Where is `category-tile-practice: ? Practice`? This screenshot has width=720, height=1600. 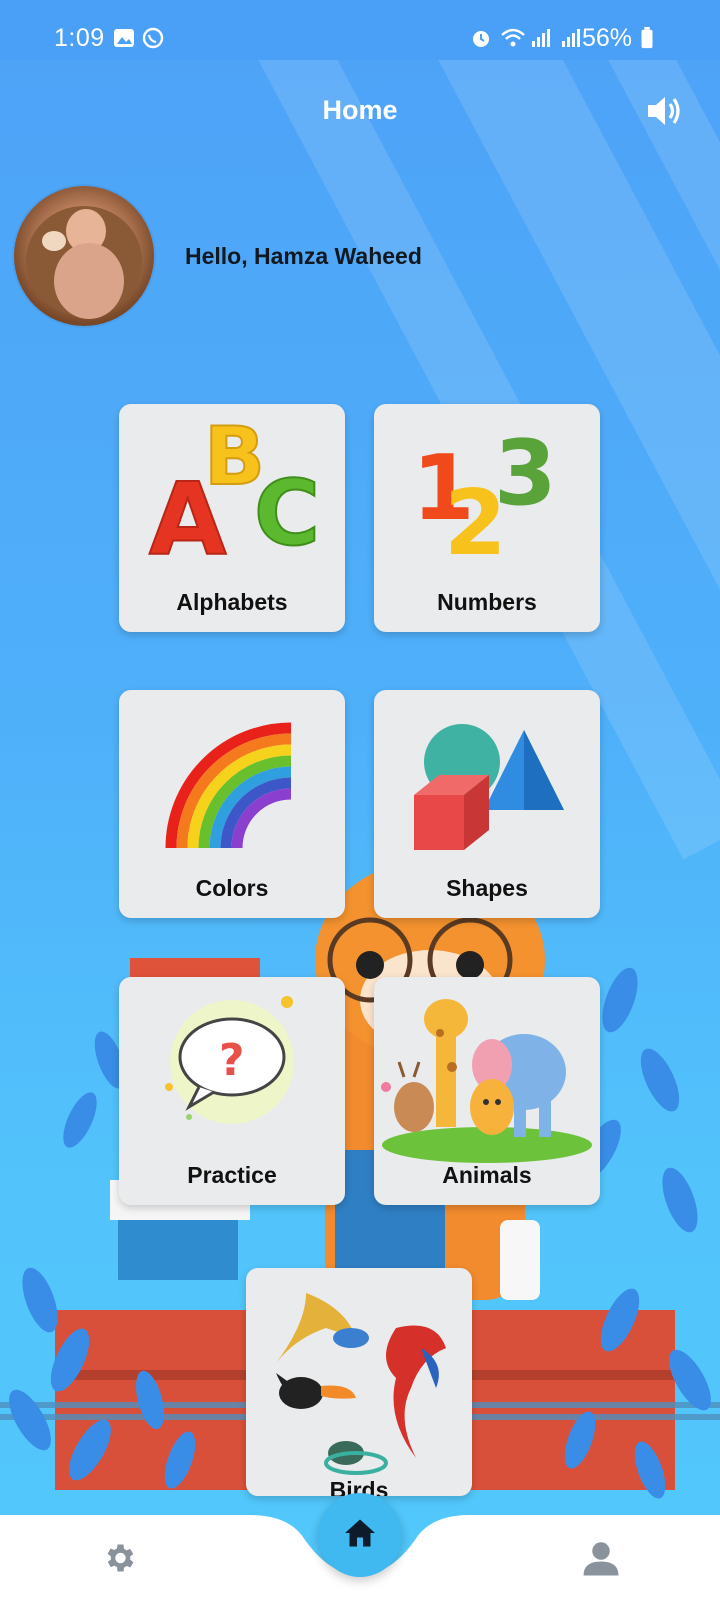
category-tile-practice: ? Practice is located at coordinates (232, 1091).